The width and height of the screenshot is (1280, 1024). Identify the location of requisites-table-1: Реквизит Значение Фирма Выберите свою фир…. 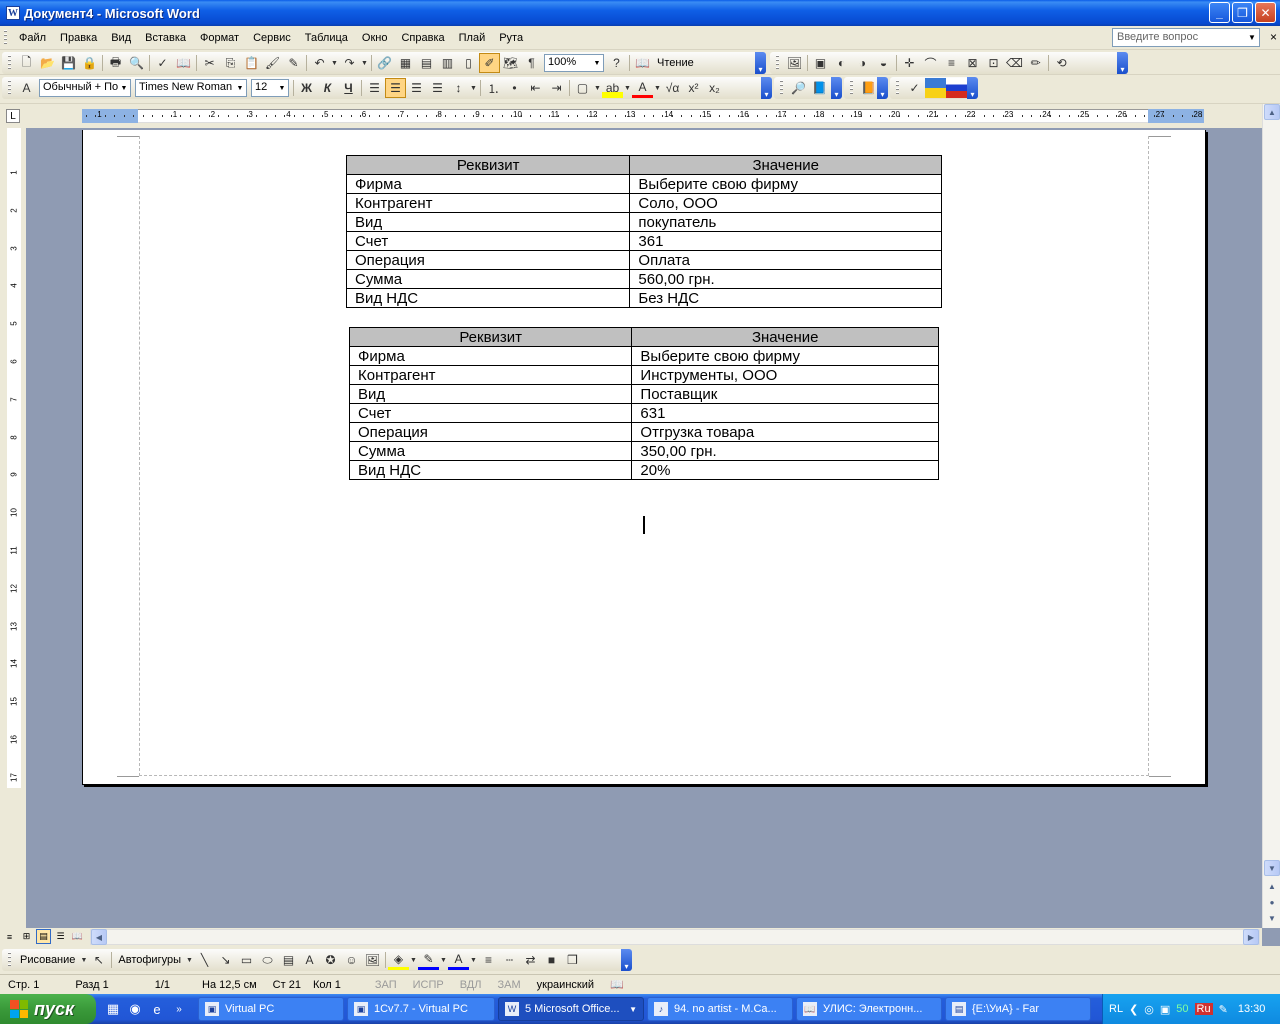
(643, 231).